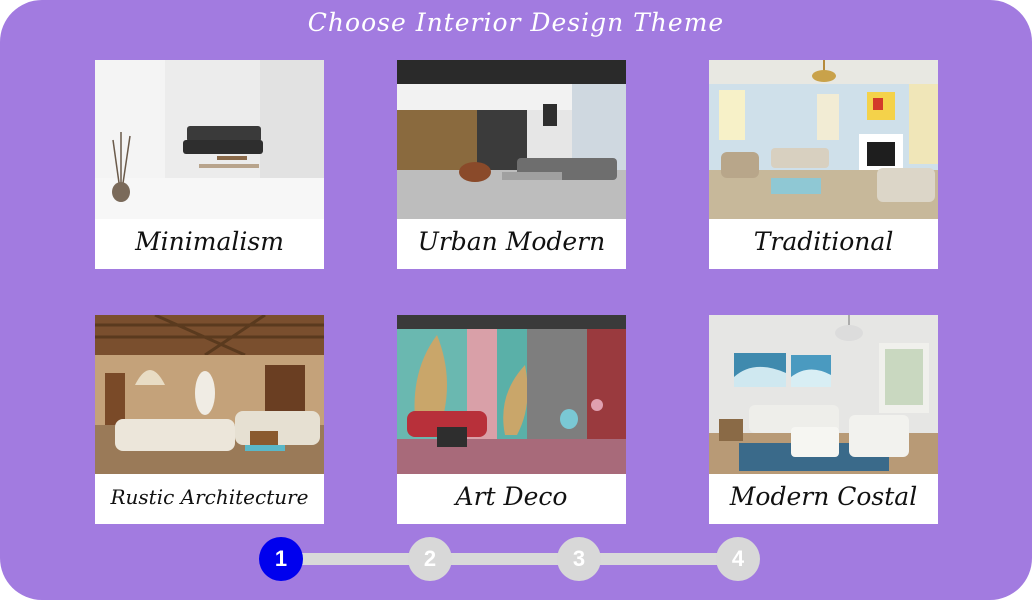  Describe the element at coordinates (511, 139) in the screenshot. I see `theme-image-urban-modern` at that location.